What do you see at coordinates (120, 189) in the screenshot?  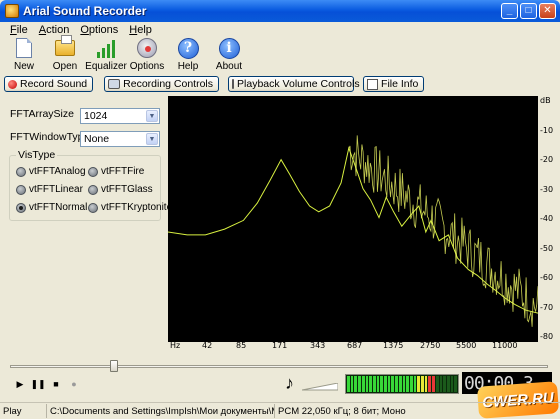 I see `radio-vtfftglass: vtFFTGlass` at bounding box center [120, 189].